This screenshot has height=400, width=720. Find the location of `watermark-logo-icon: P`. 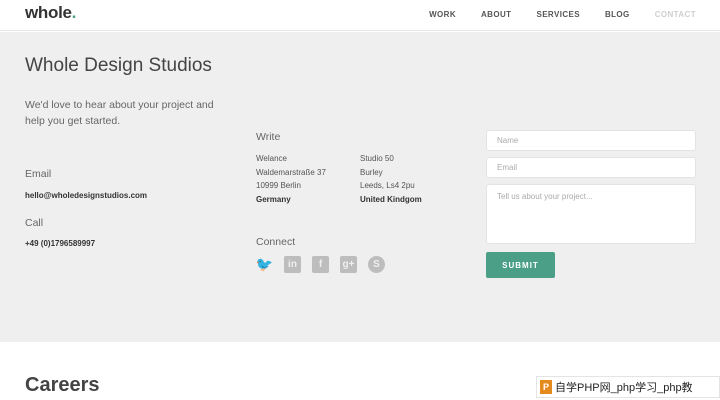

watermark-logo-icon: P is located at coordinates (546, 387).